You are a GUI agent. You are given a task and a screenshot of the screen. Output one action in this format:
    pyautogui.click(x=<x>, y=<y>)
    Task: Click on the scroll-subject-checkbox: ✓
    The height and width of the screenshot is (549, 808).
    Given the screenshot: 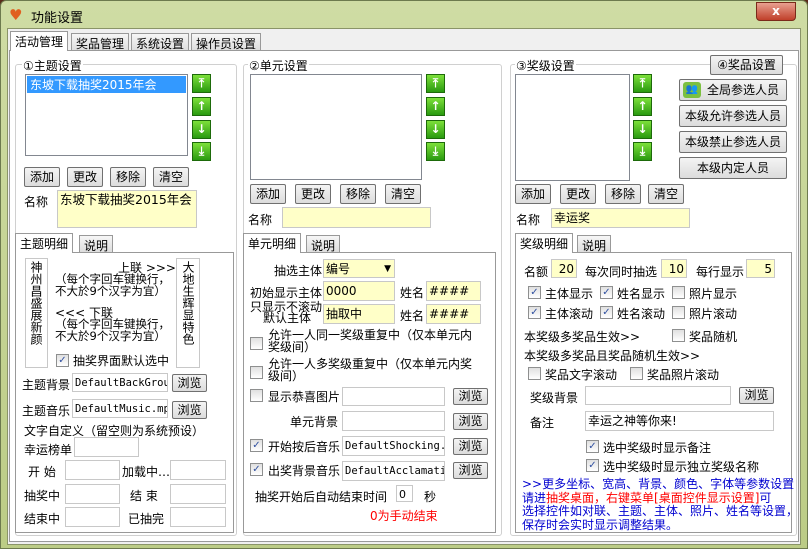 What is the action you would take?
    pyautogui.click(x=534, y=312)
    